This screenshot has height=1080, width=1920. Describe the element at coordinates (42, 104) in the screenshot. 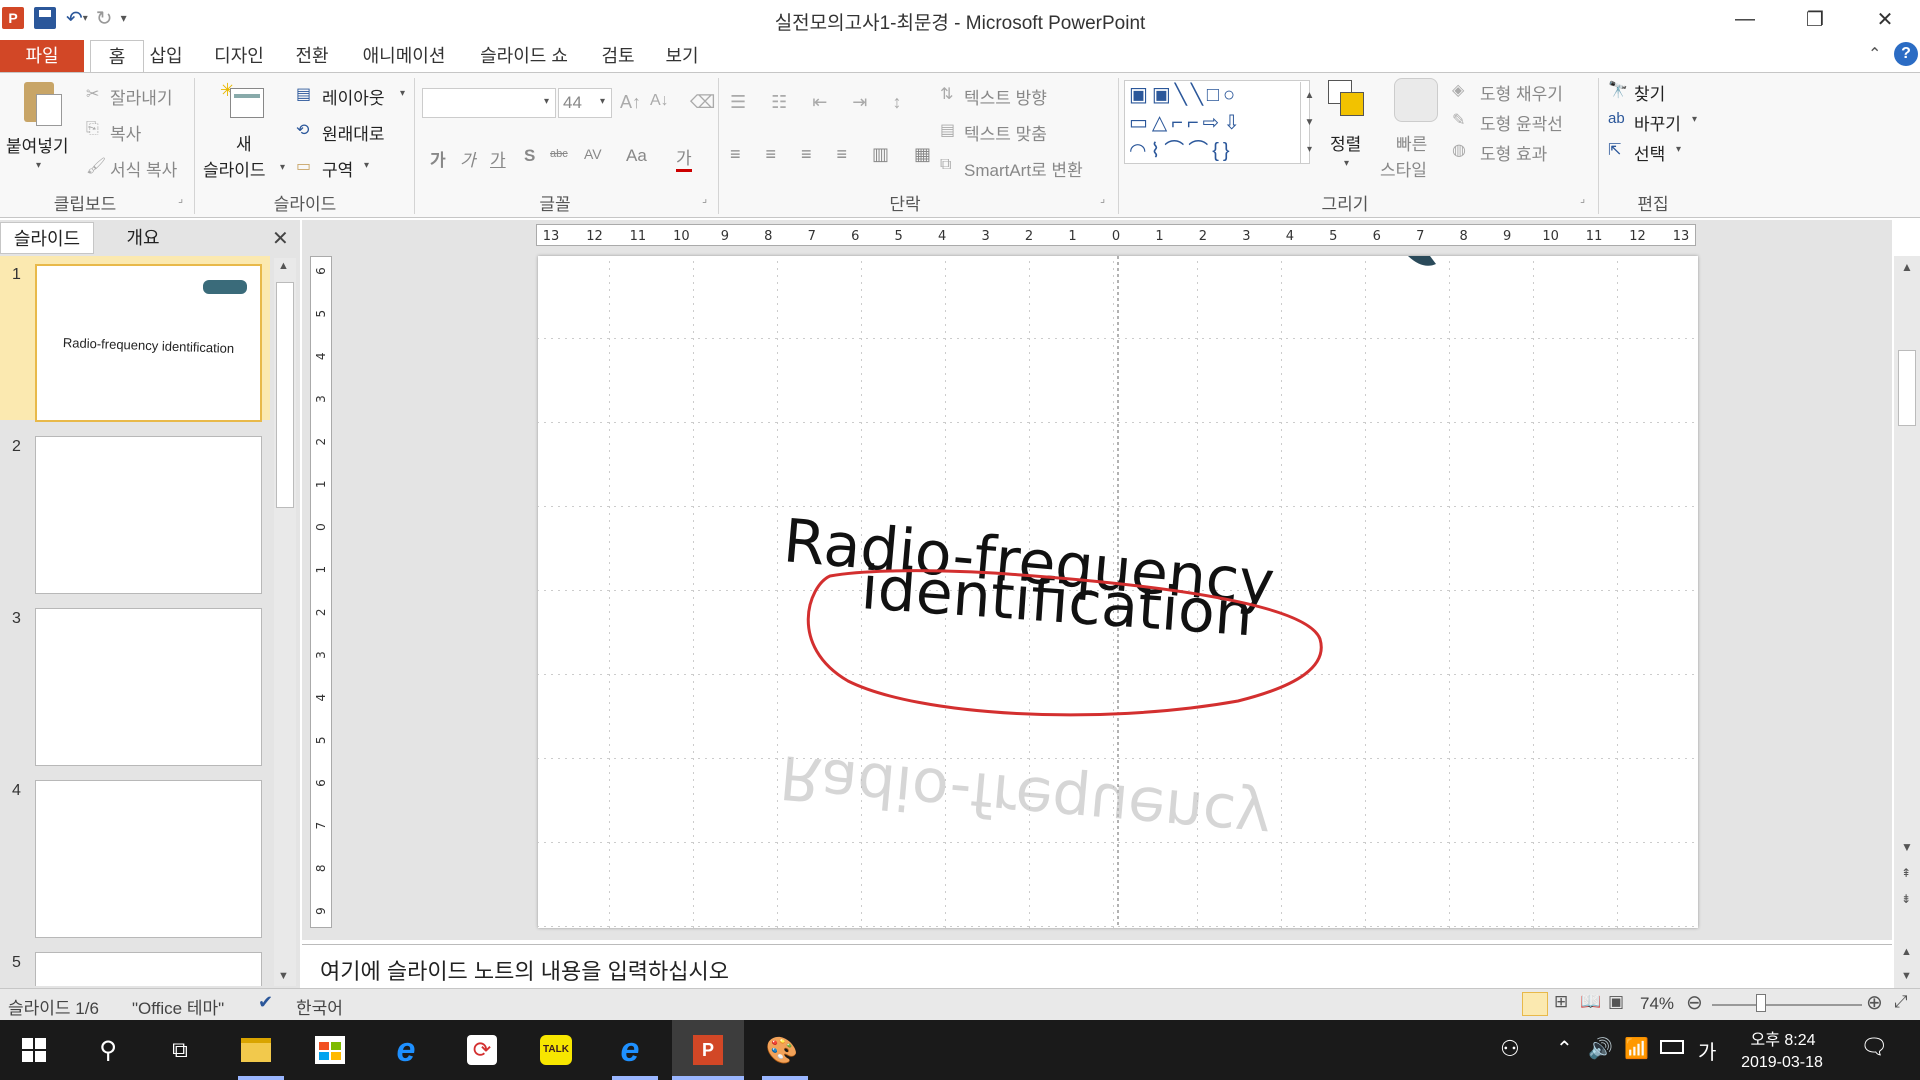

I see `paste-icon` at that location.